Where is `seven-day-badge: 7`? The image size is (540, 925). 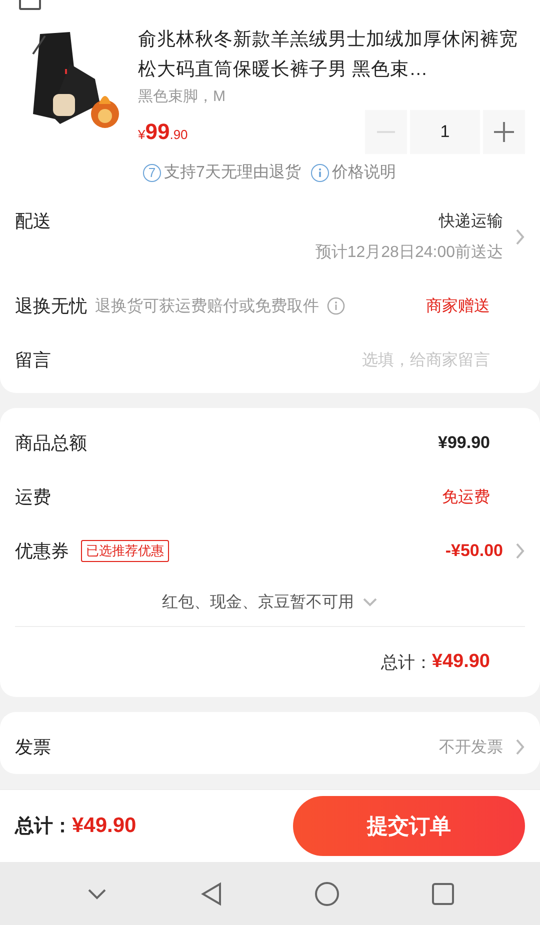
seven-day-badge: 7 is located at coordinates (152, 173).